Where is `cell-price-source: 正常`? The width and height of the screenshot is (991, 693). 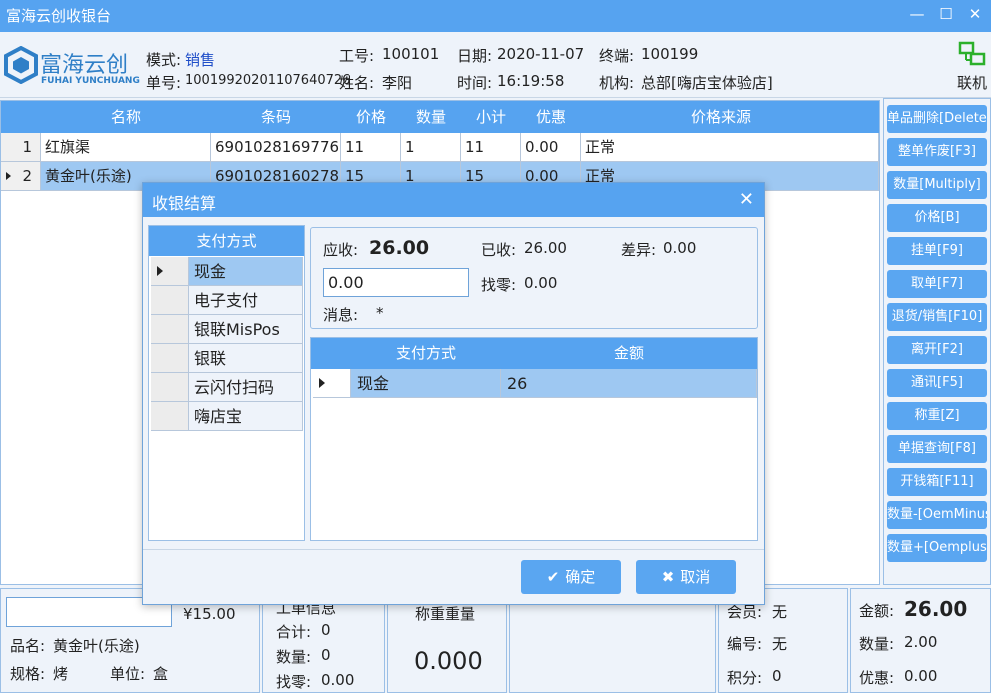
cell-price-source: 正常 is located at coordinates (730, 147).